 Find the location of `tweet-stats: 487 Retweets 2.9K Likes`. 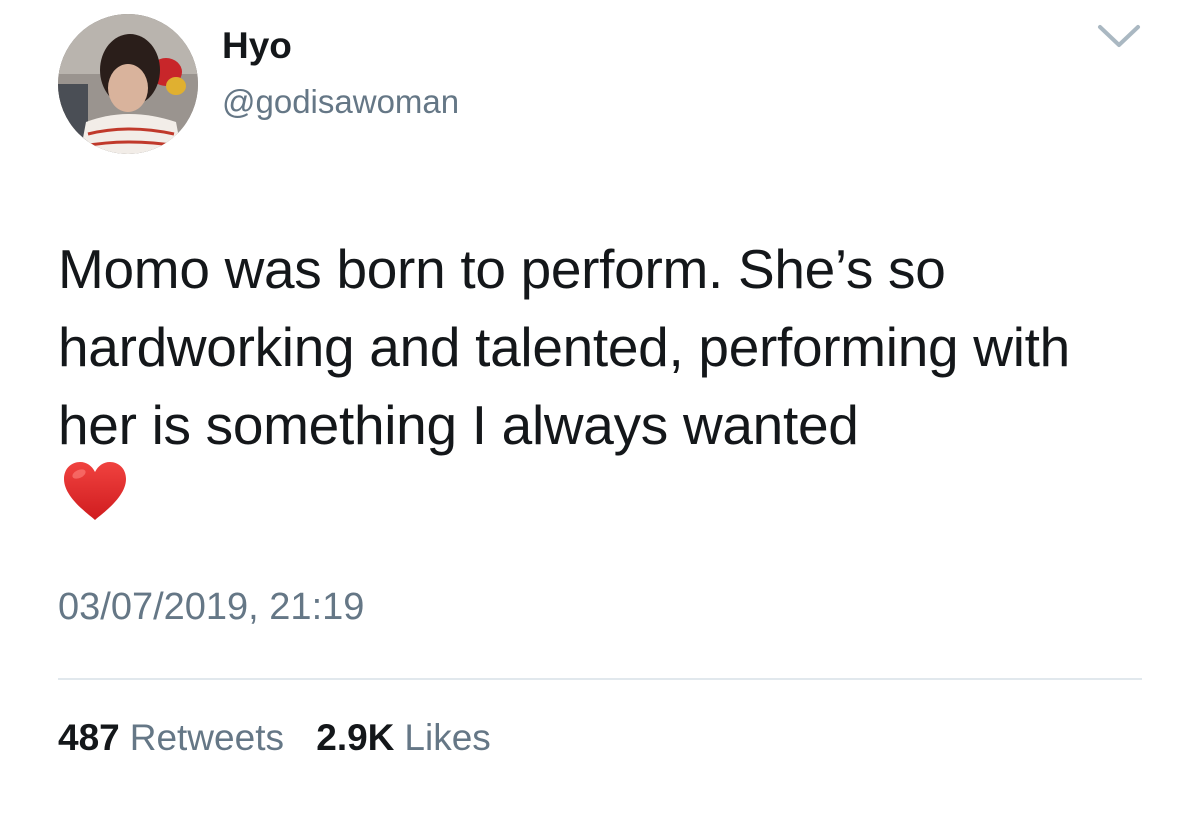

tweet-stats: 487 Retweets 2.9K Likes is located at coordinates (274, 738).